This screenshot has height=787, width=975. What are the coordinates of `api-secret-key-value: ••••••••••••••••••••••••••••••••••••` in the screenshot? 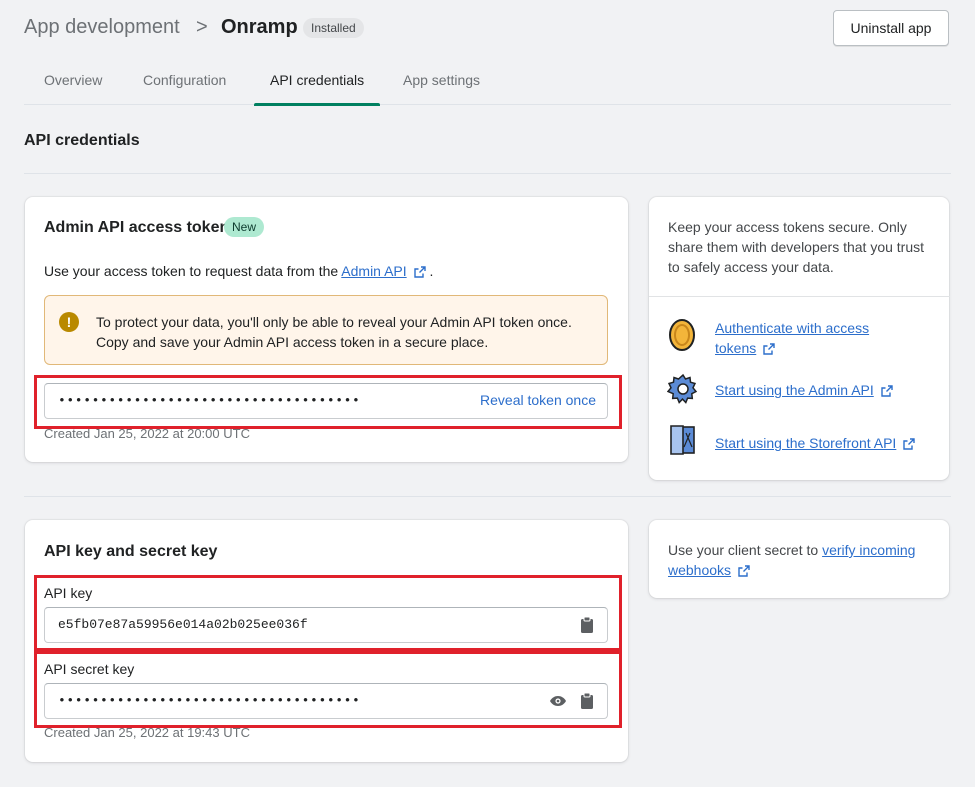 It's located at (209, 700).